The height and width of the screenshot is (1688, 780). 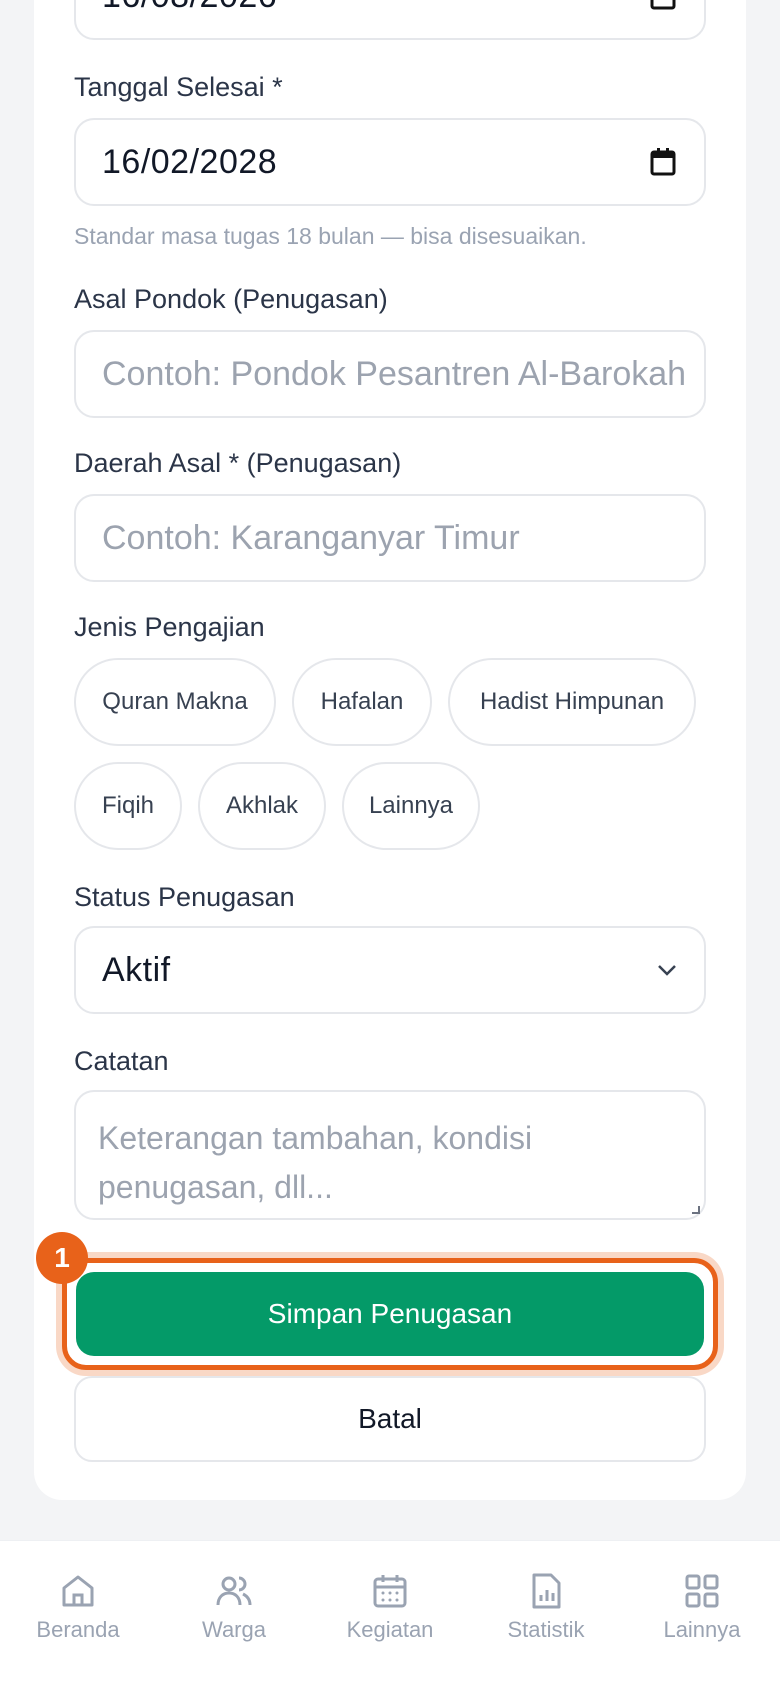 What do you see at coordinates (121, 1061) in the screenshot?
I see `catatan-label: Catatan` at bounding box center [121, 1061].